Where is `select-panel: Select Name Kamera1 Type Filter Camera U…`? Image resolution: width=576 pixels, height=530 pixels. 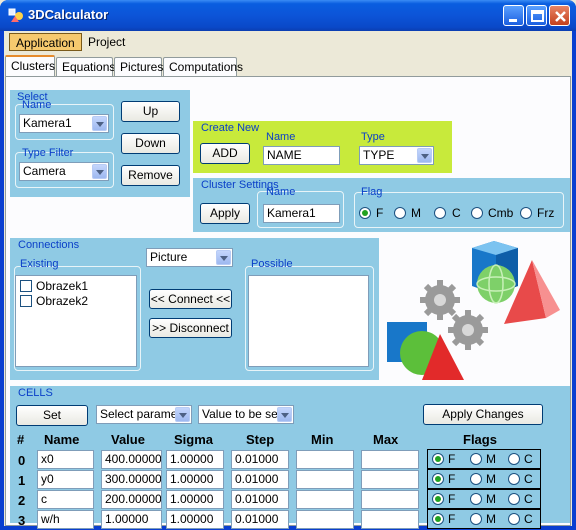 select-panel: Select Name Kamera1 Type Filter Camera U… is located at coordinates (100, 143).